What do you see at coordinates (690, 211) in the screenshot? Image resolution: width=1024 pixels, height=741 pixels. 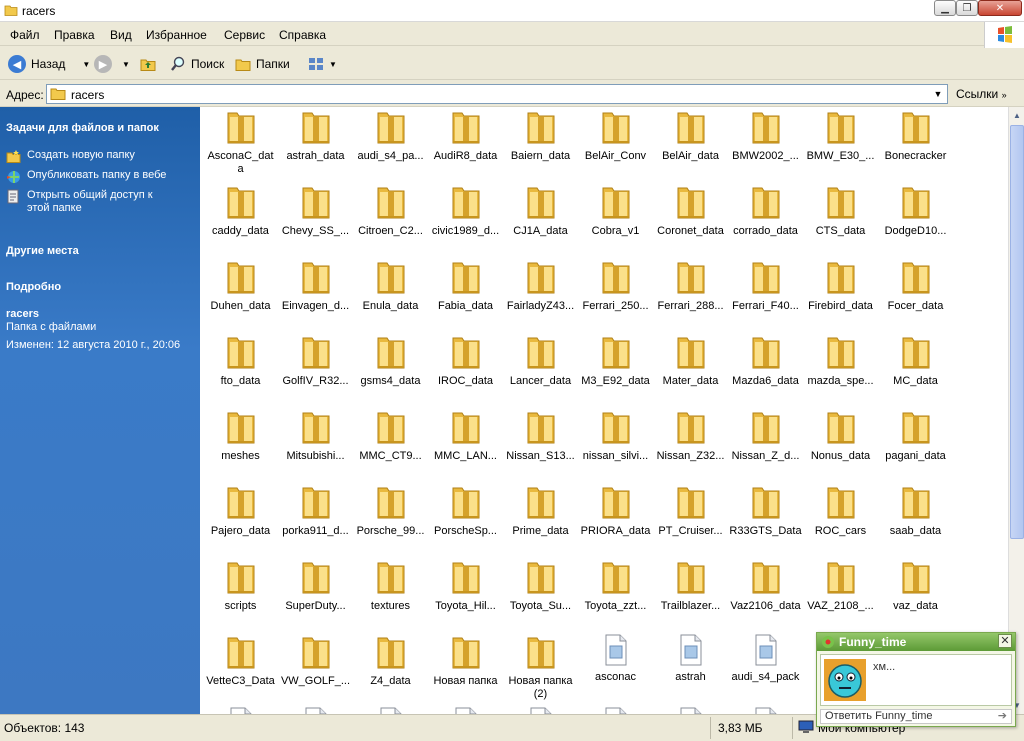 I see `folder-item: Coronet_data` at bounding box center [690, 211].